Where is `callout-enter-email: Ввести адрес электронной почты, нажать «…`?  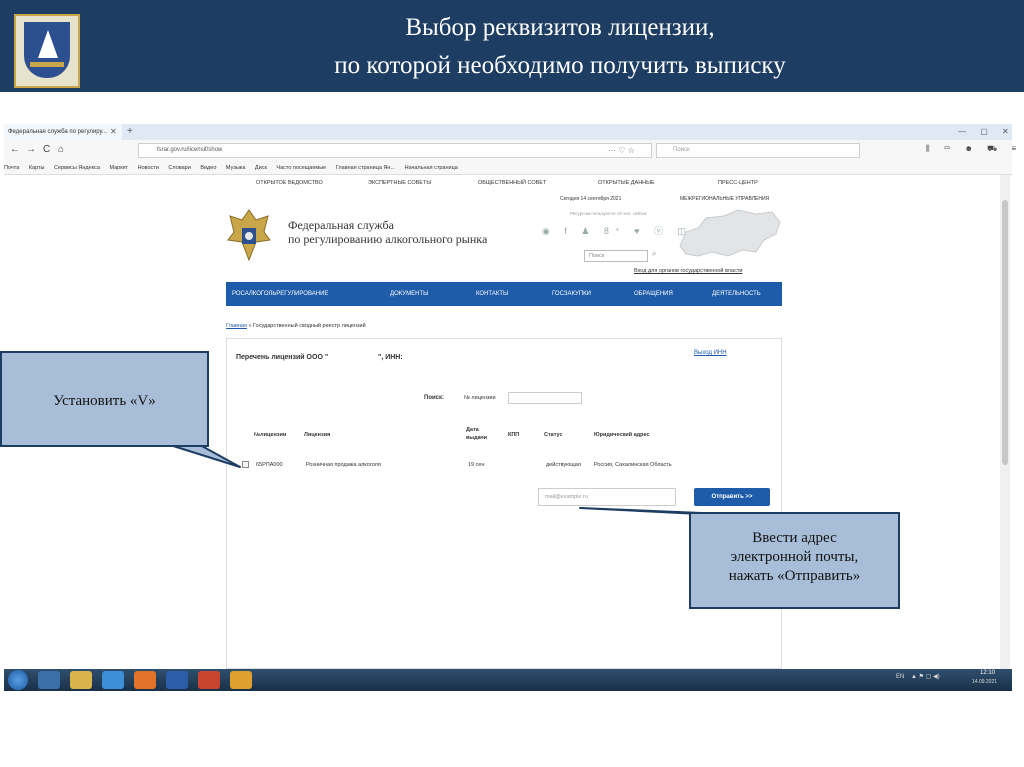
callout-enter-email: Ввести адрес электронной почты, нажать «… is located at coordinates (794, 560).